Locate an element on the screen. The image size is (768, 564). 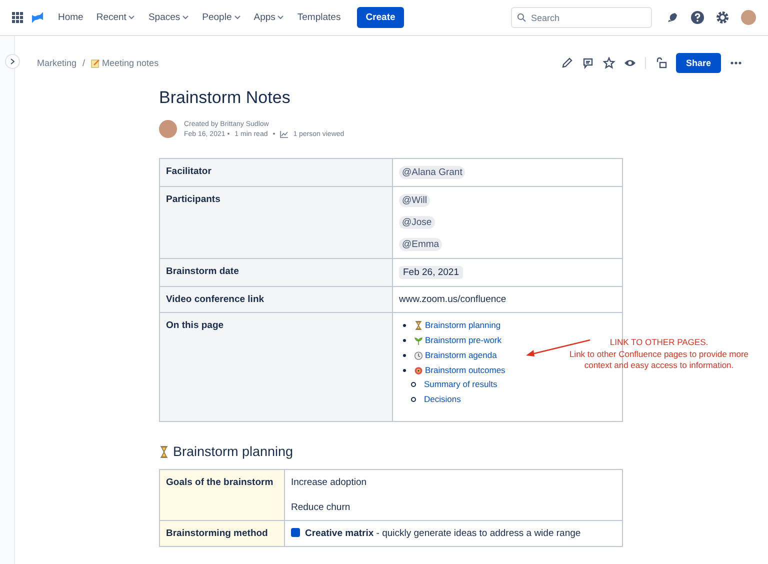
method-text: Creative matrix - quickly generate ideas to address a wide range is located at coordinates (443, 533).